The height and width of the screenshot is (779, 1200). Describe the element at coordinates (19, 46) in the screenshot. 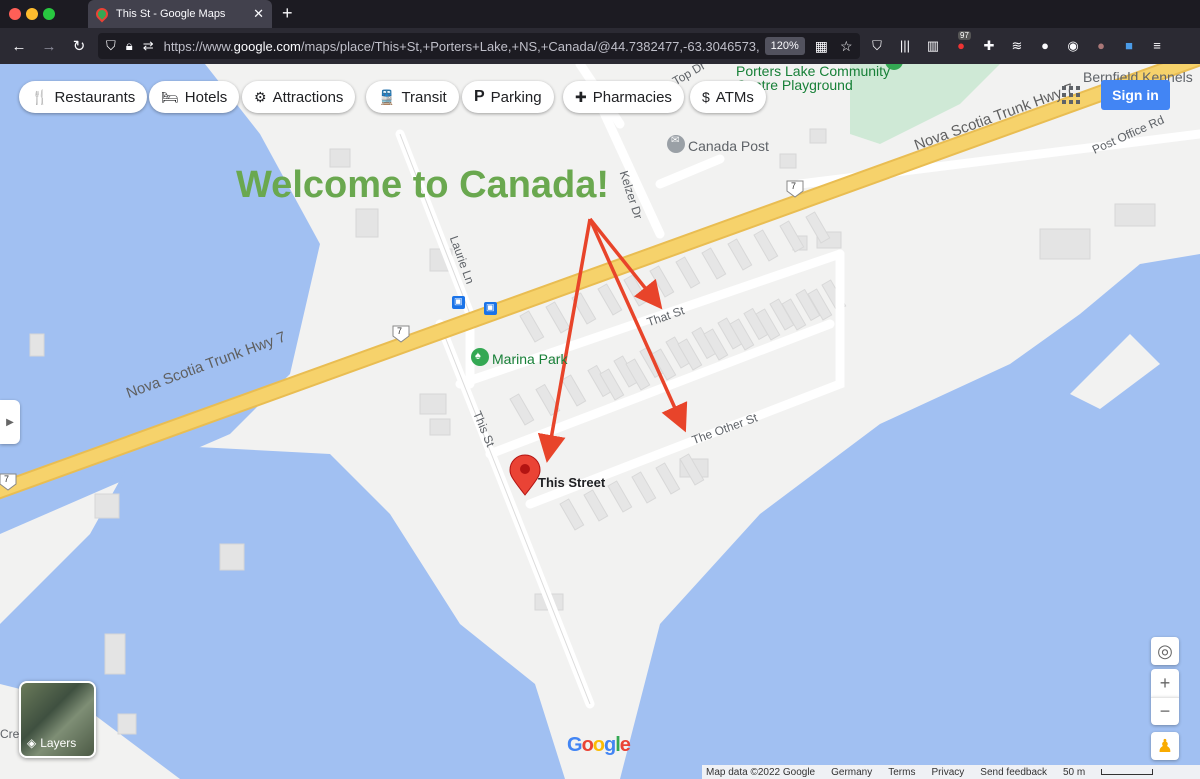

I see `back-icon: ←` at that location.